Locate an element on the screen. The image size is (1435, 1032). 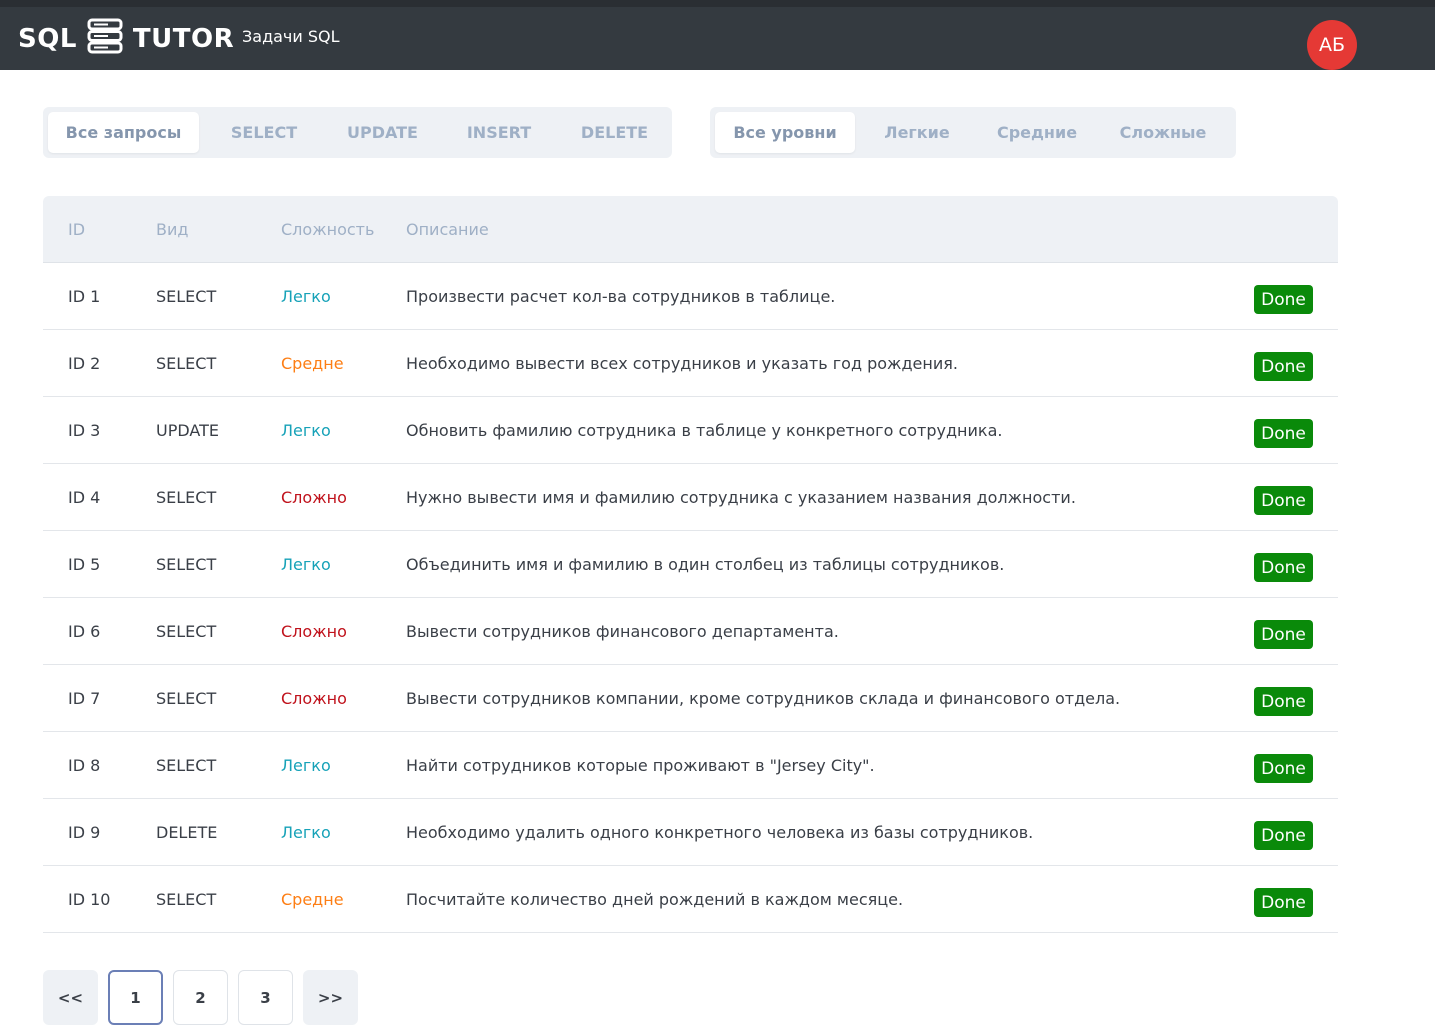
column-header-description: Описание is located at coordinates (447, 229).